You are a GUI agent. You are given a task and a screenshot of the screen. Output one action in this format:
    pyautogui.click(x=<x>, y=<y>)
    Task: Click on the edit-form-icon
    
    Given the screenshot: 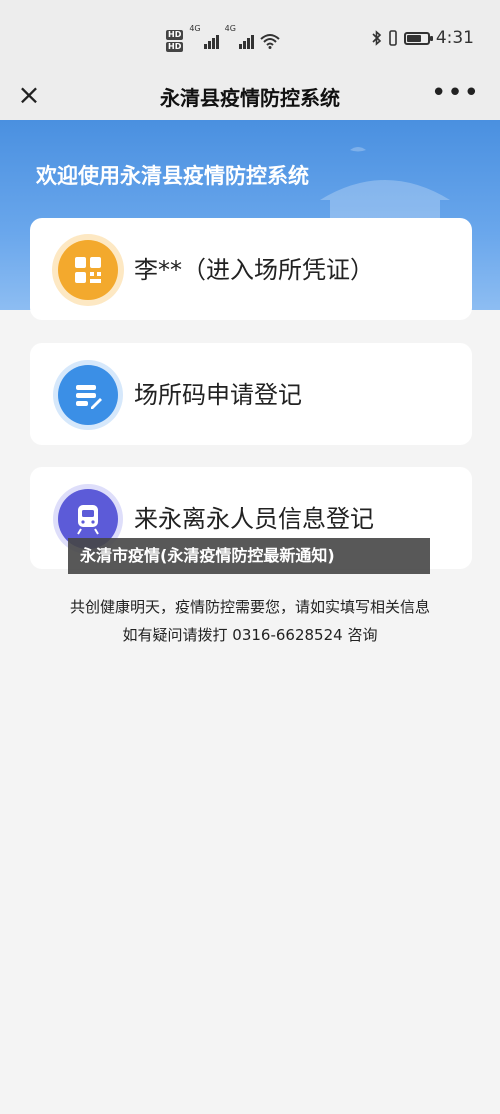 What is the action you would take?
    pyautogui.click(x=88, y=395)
    